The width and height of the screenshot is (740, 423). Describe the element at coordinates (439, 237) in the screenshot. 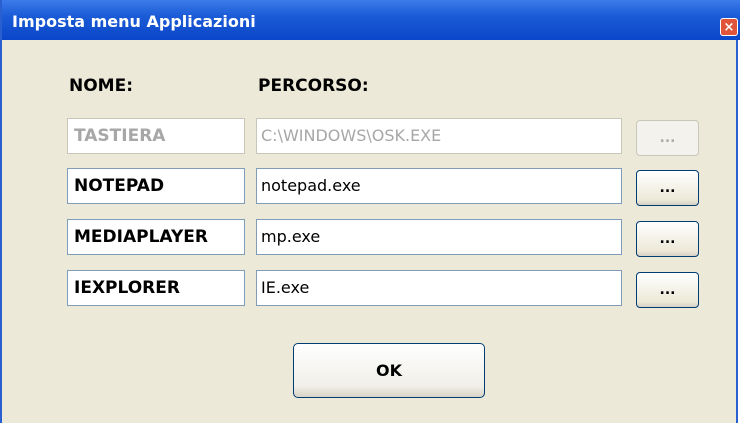

I see `app-path-field-mediaplayer: mp.exe` at that location.